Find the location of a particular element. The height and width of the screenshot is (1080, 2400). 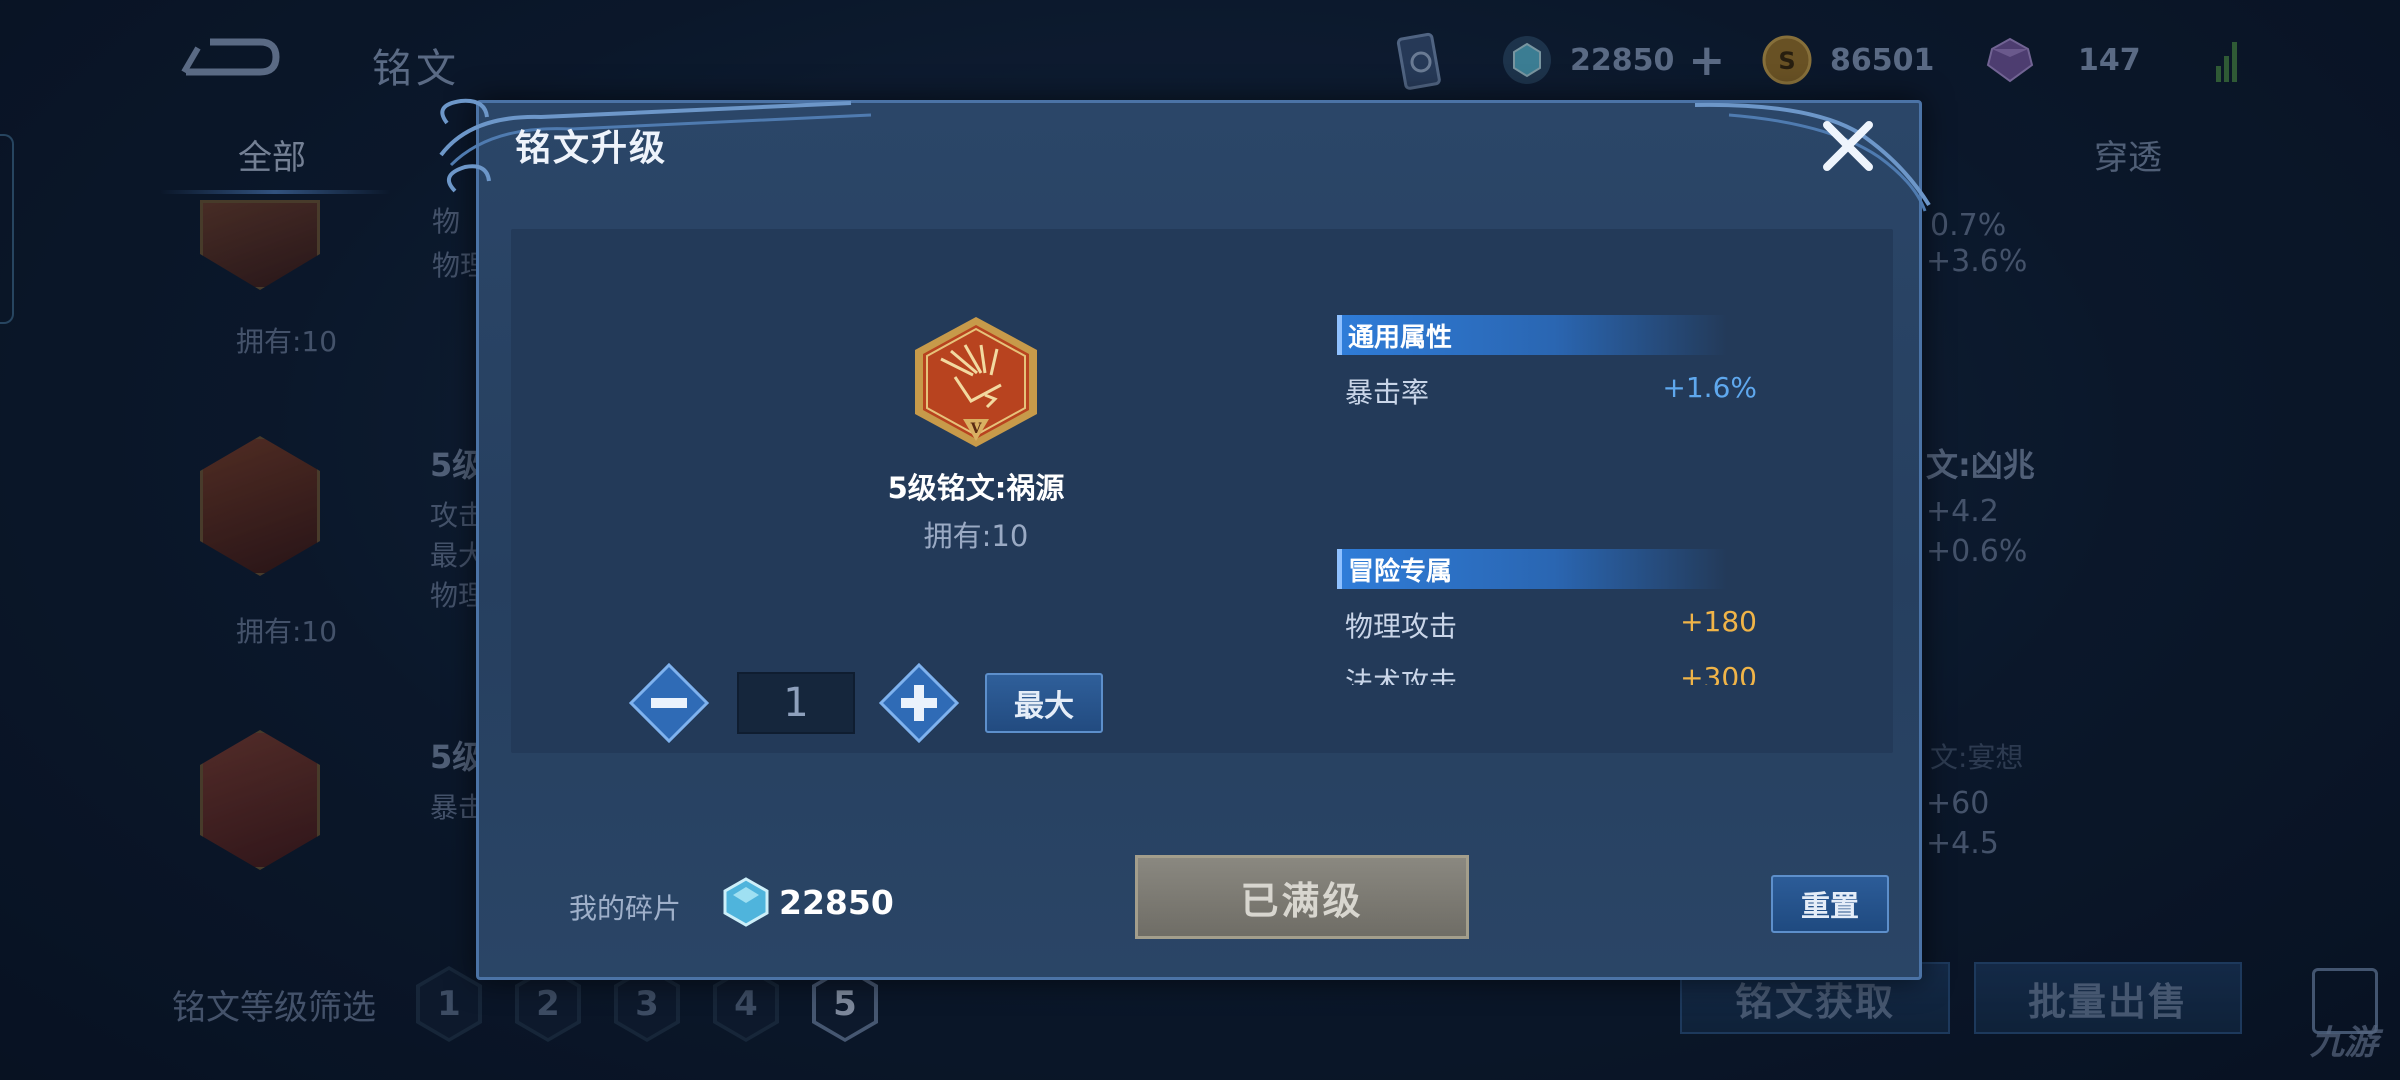

card-deck-icon is located at coordinates (1421, 62).